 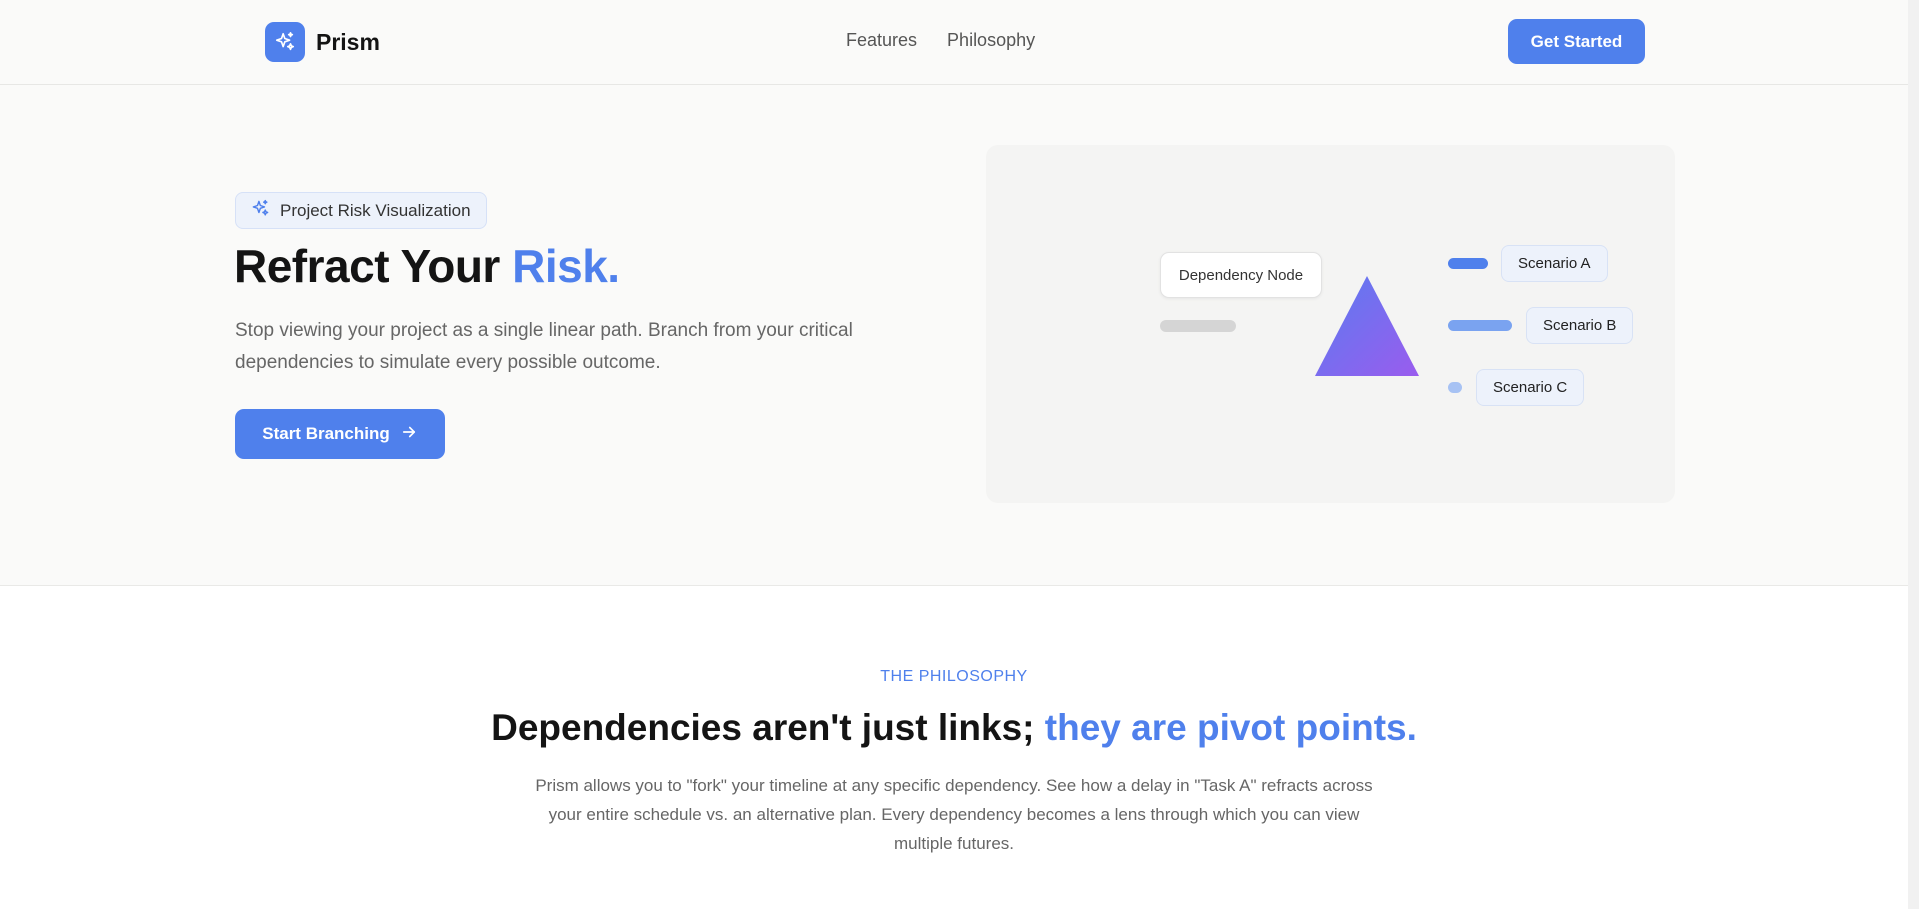 I want to click on philosophy-title-accent: they are pivot points., so click(x=1230, y=727).